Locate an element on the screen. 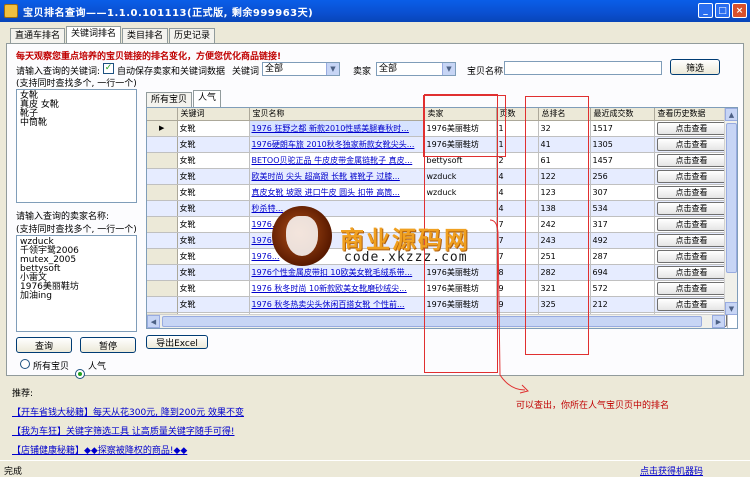 The image size is (750, 477). recommend-link-3: 【店铺健康秘籍】◆◆探察被降权的商品!◆◆ is located at coordinates (99, 449).